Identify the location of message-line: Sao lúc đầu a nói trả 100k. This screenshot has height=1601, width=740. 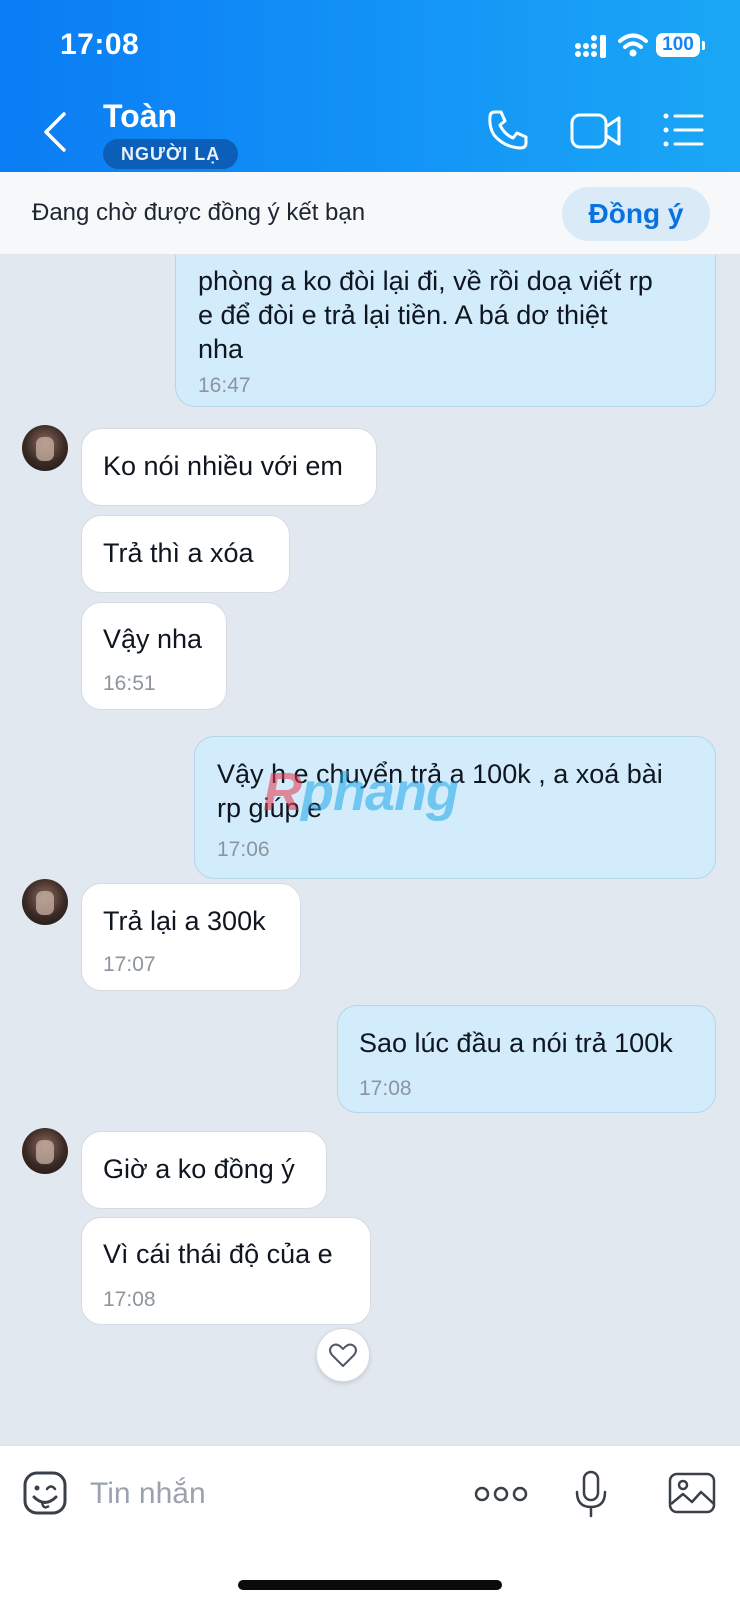
(516, 1043).